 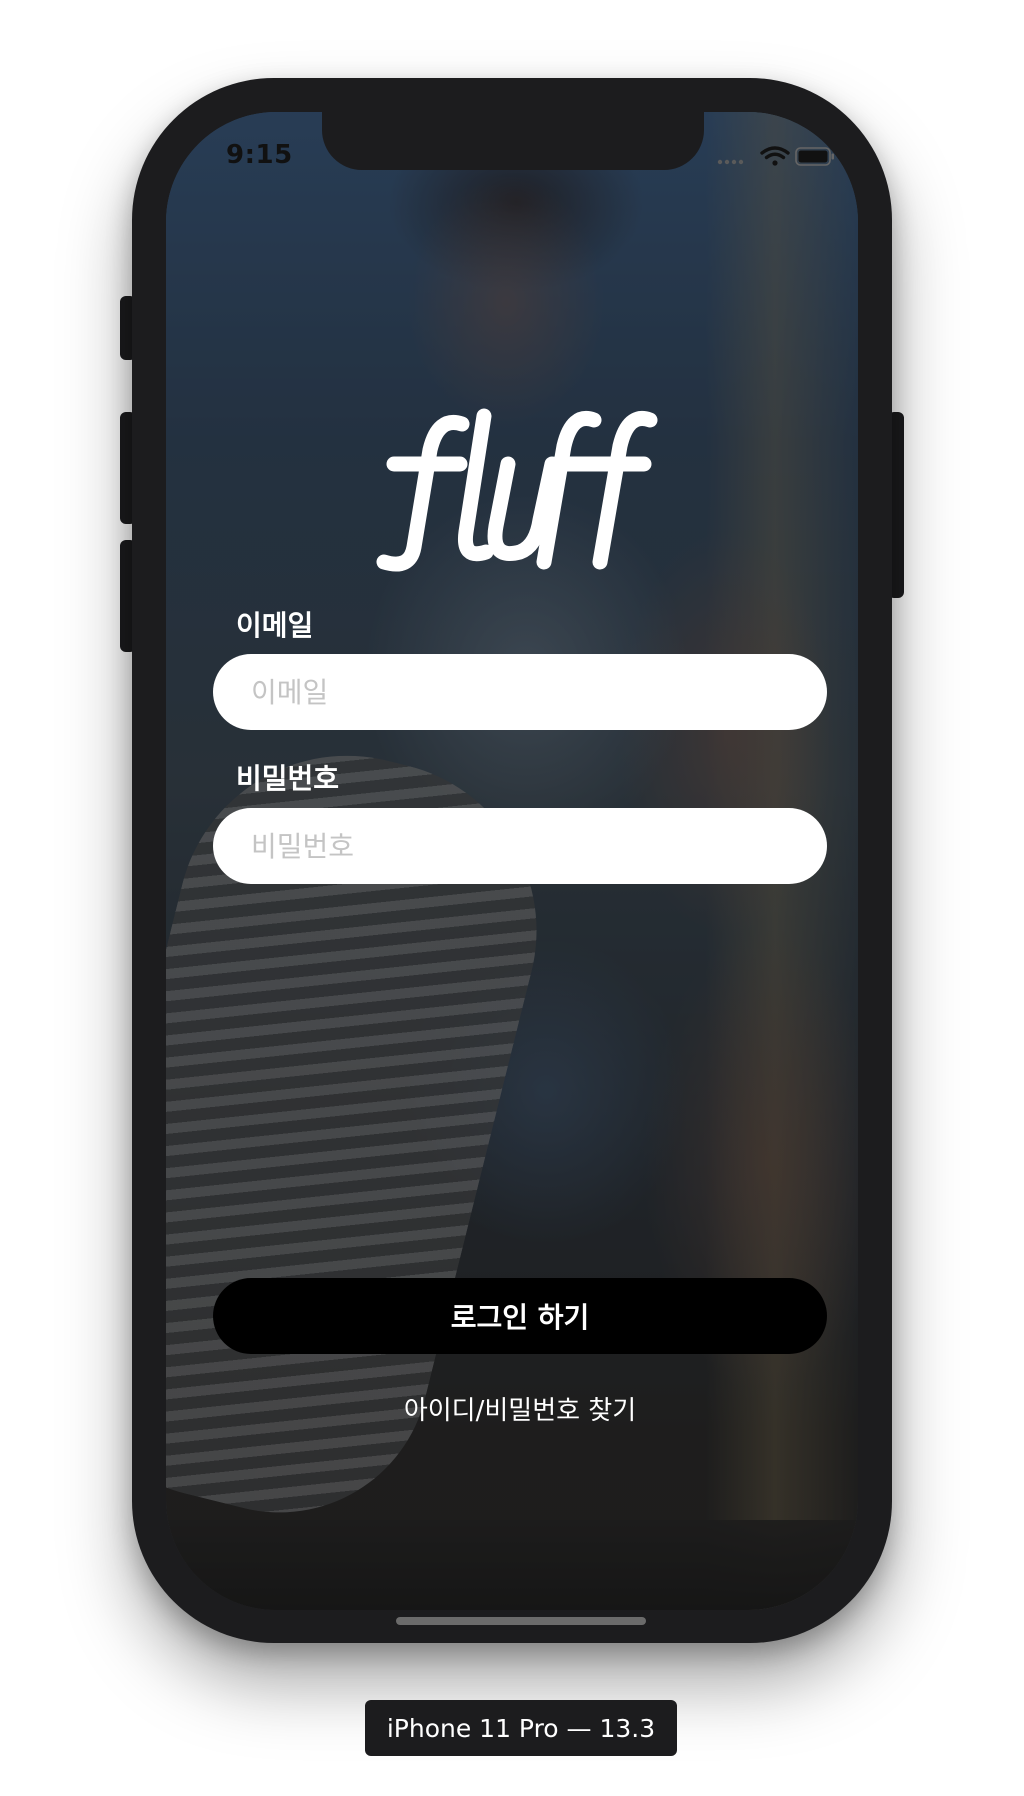 What do you see at coordinates (520, 1408) in the screenshot?
I see `find-account-link: 아이디/비밀번호 찾기` at bounding box center [520, 1408].